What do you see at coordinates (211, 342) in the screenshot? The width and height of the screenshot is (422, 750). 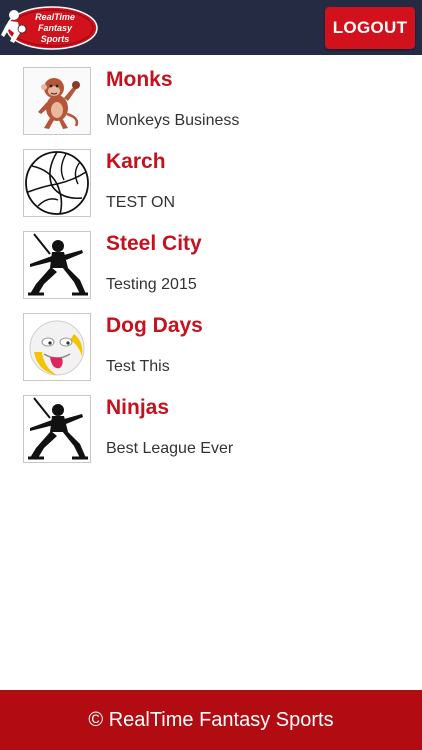 I see `league-item-dog-days: Dog Days Test This` at bounding box center [211, 342].